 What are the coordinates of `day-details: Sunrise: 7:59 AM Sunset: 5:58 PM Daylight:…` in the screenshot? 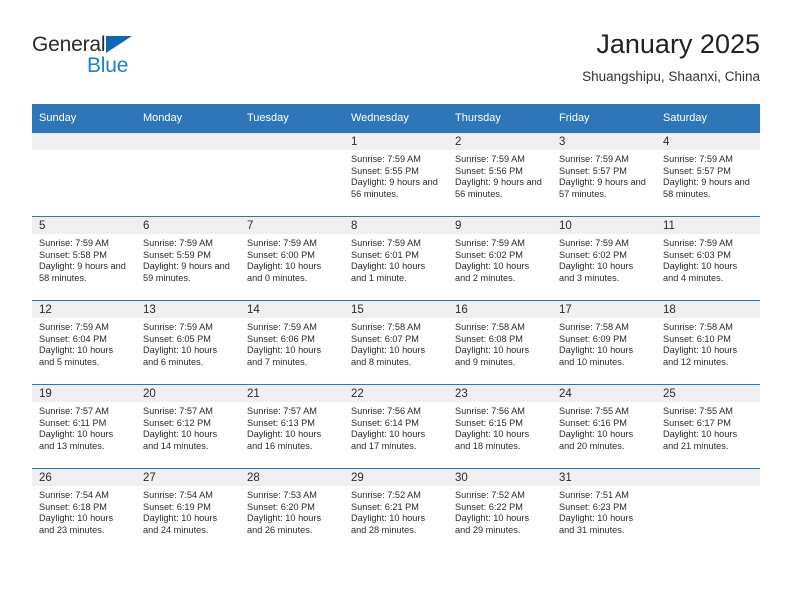 It's located at (84, 259).